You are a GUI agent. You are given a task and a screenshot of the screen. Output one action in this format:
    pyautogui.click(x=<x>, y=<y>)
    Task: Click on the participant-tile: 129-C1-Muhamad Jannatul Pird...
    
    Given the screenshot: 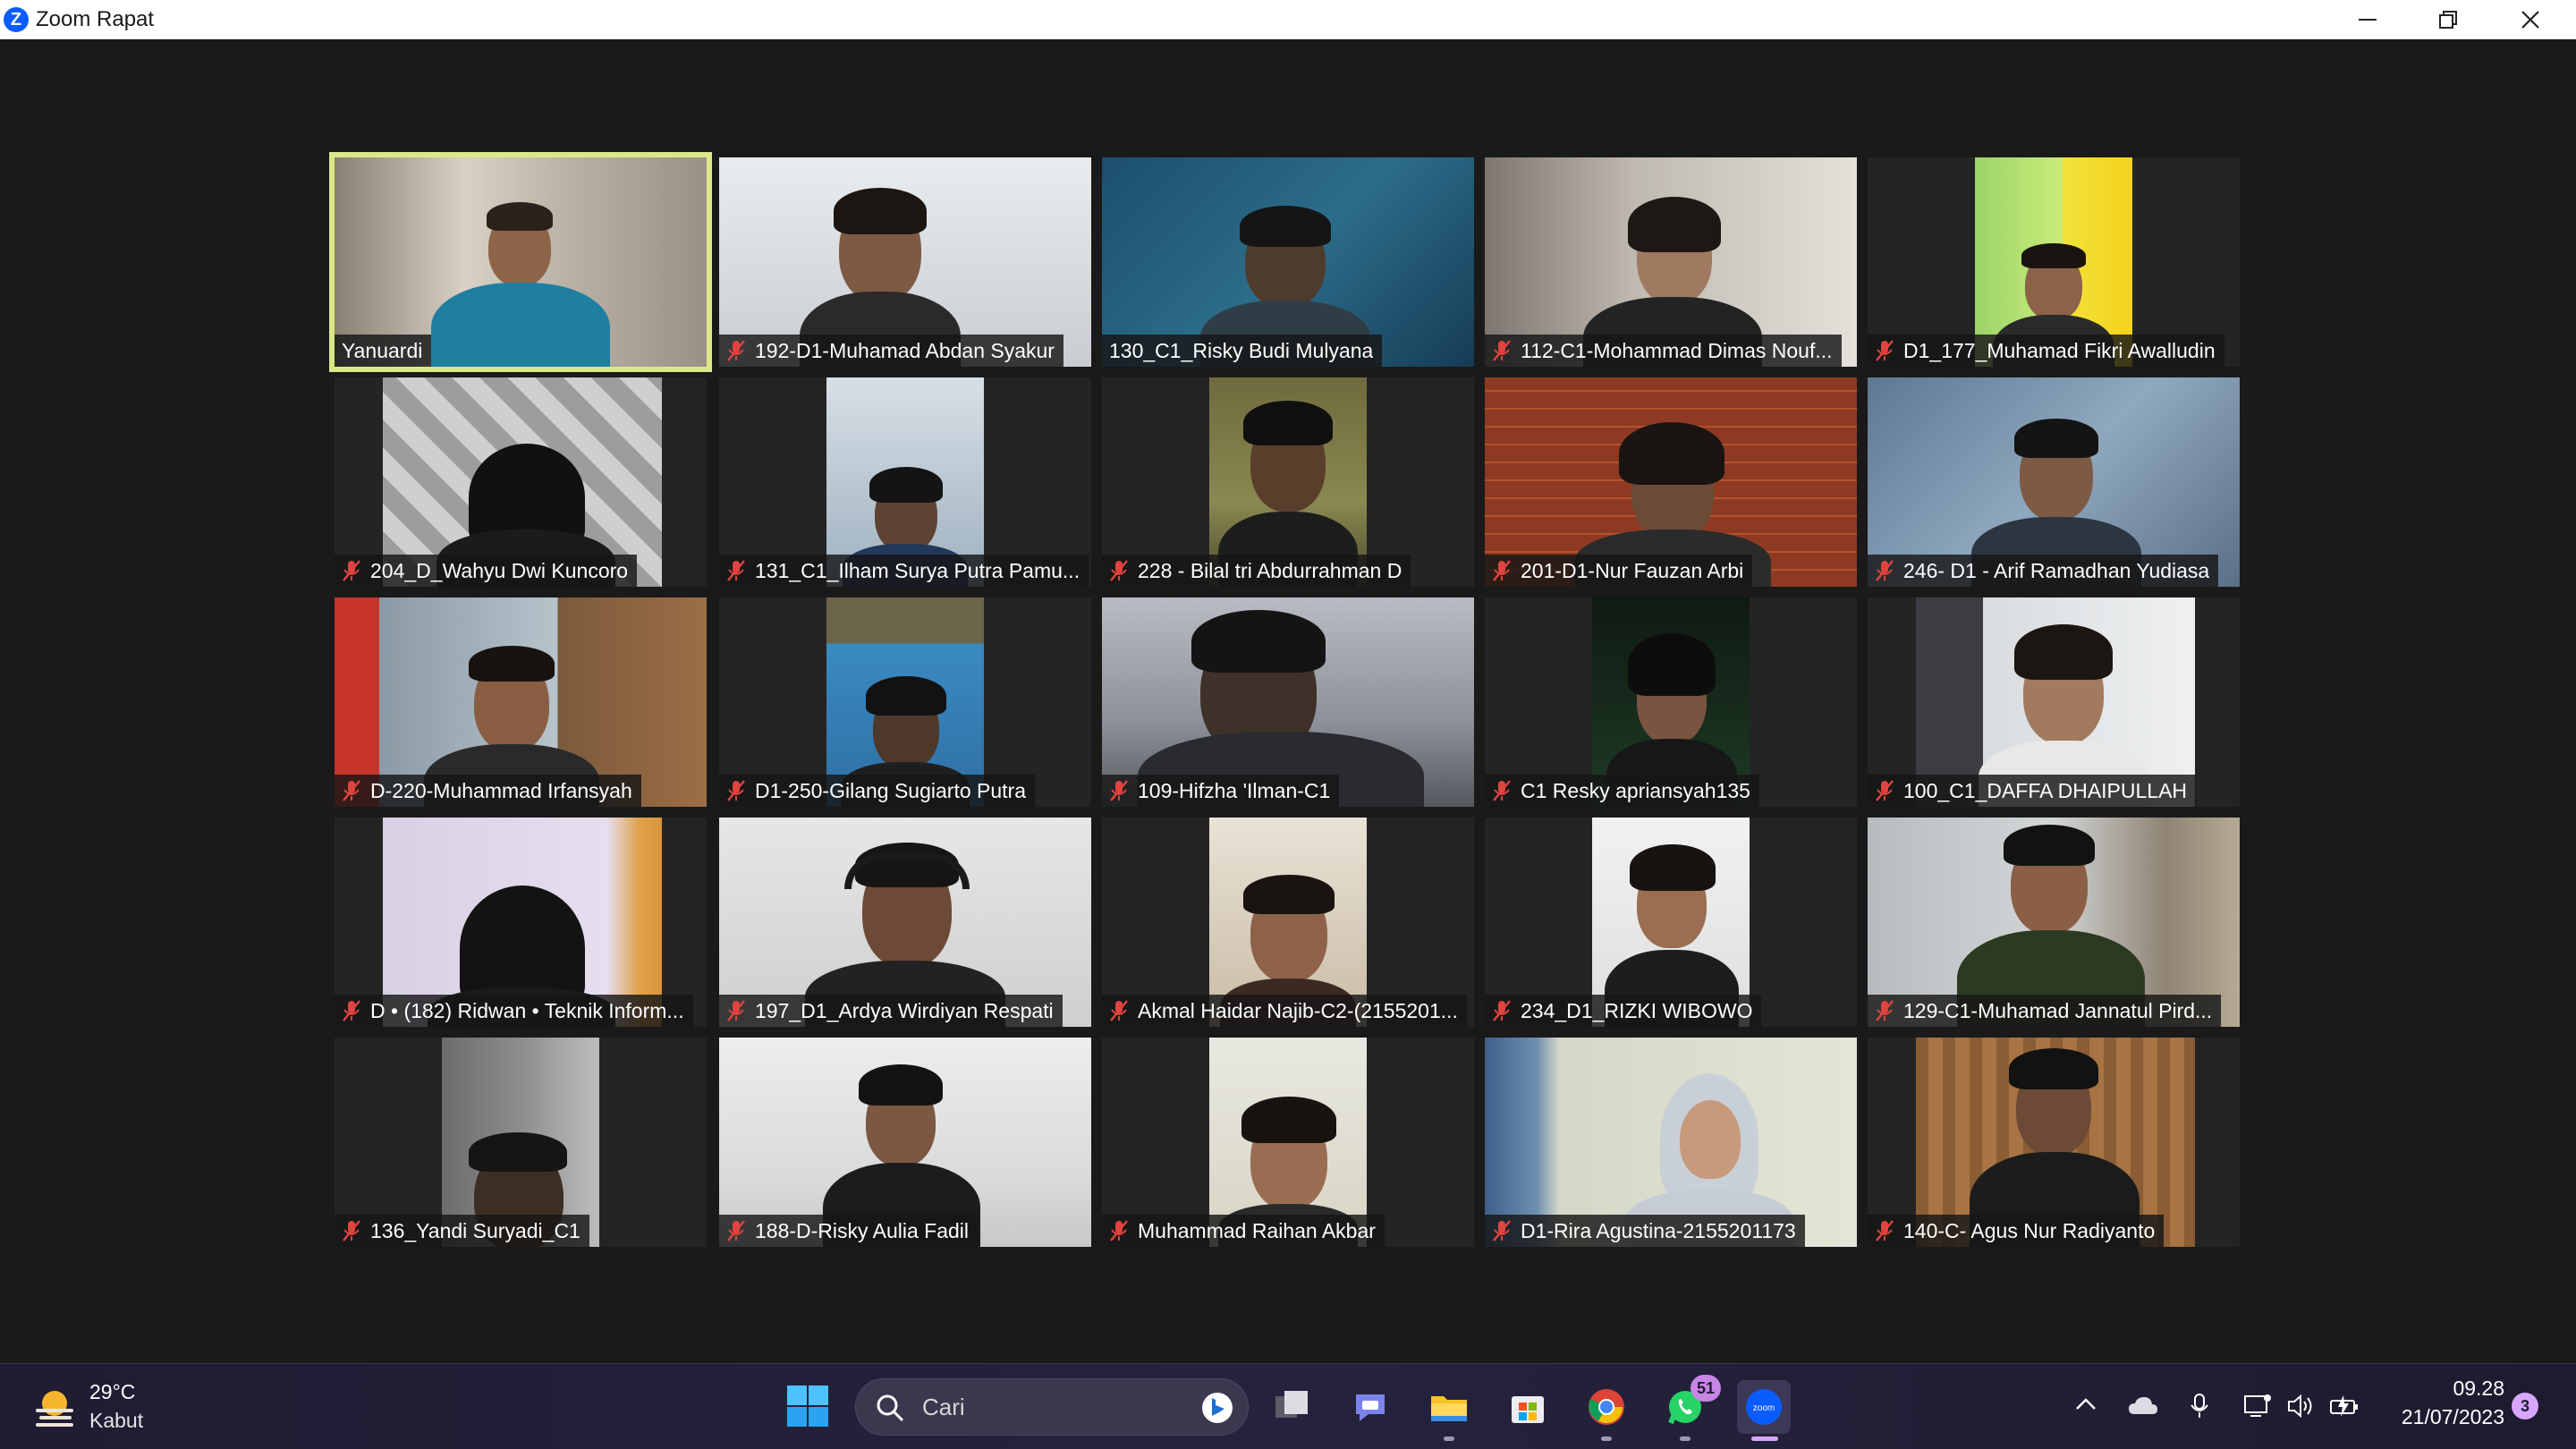 What is the action you would take?
    pyautogui.click(x=2054, y=922)
    